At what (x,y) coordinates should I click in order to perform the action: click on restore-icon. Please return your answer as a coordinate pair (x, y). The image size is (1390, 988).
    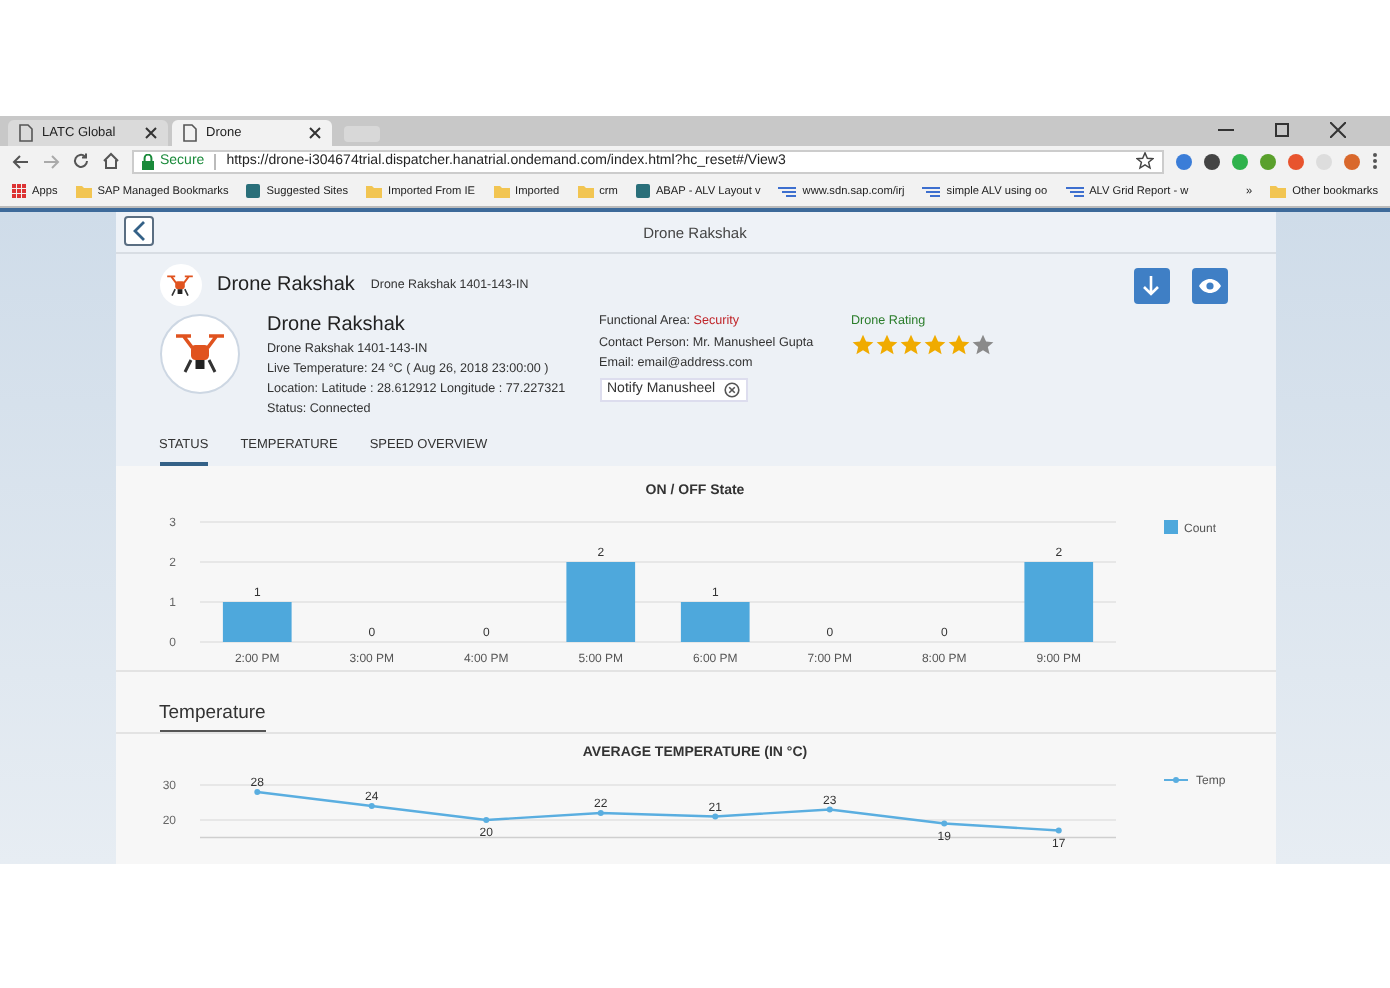
    Looking at the image, I should click on (1282, 130).